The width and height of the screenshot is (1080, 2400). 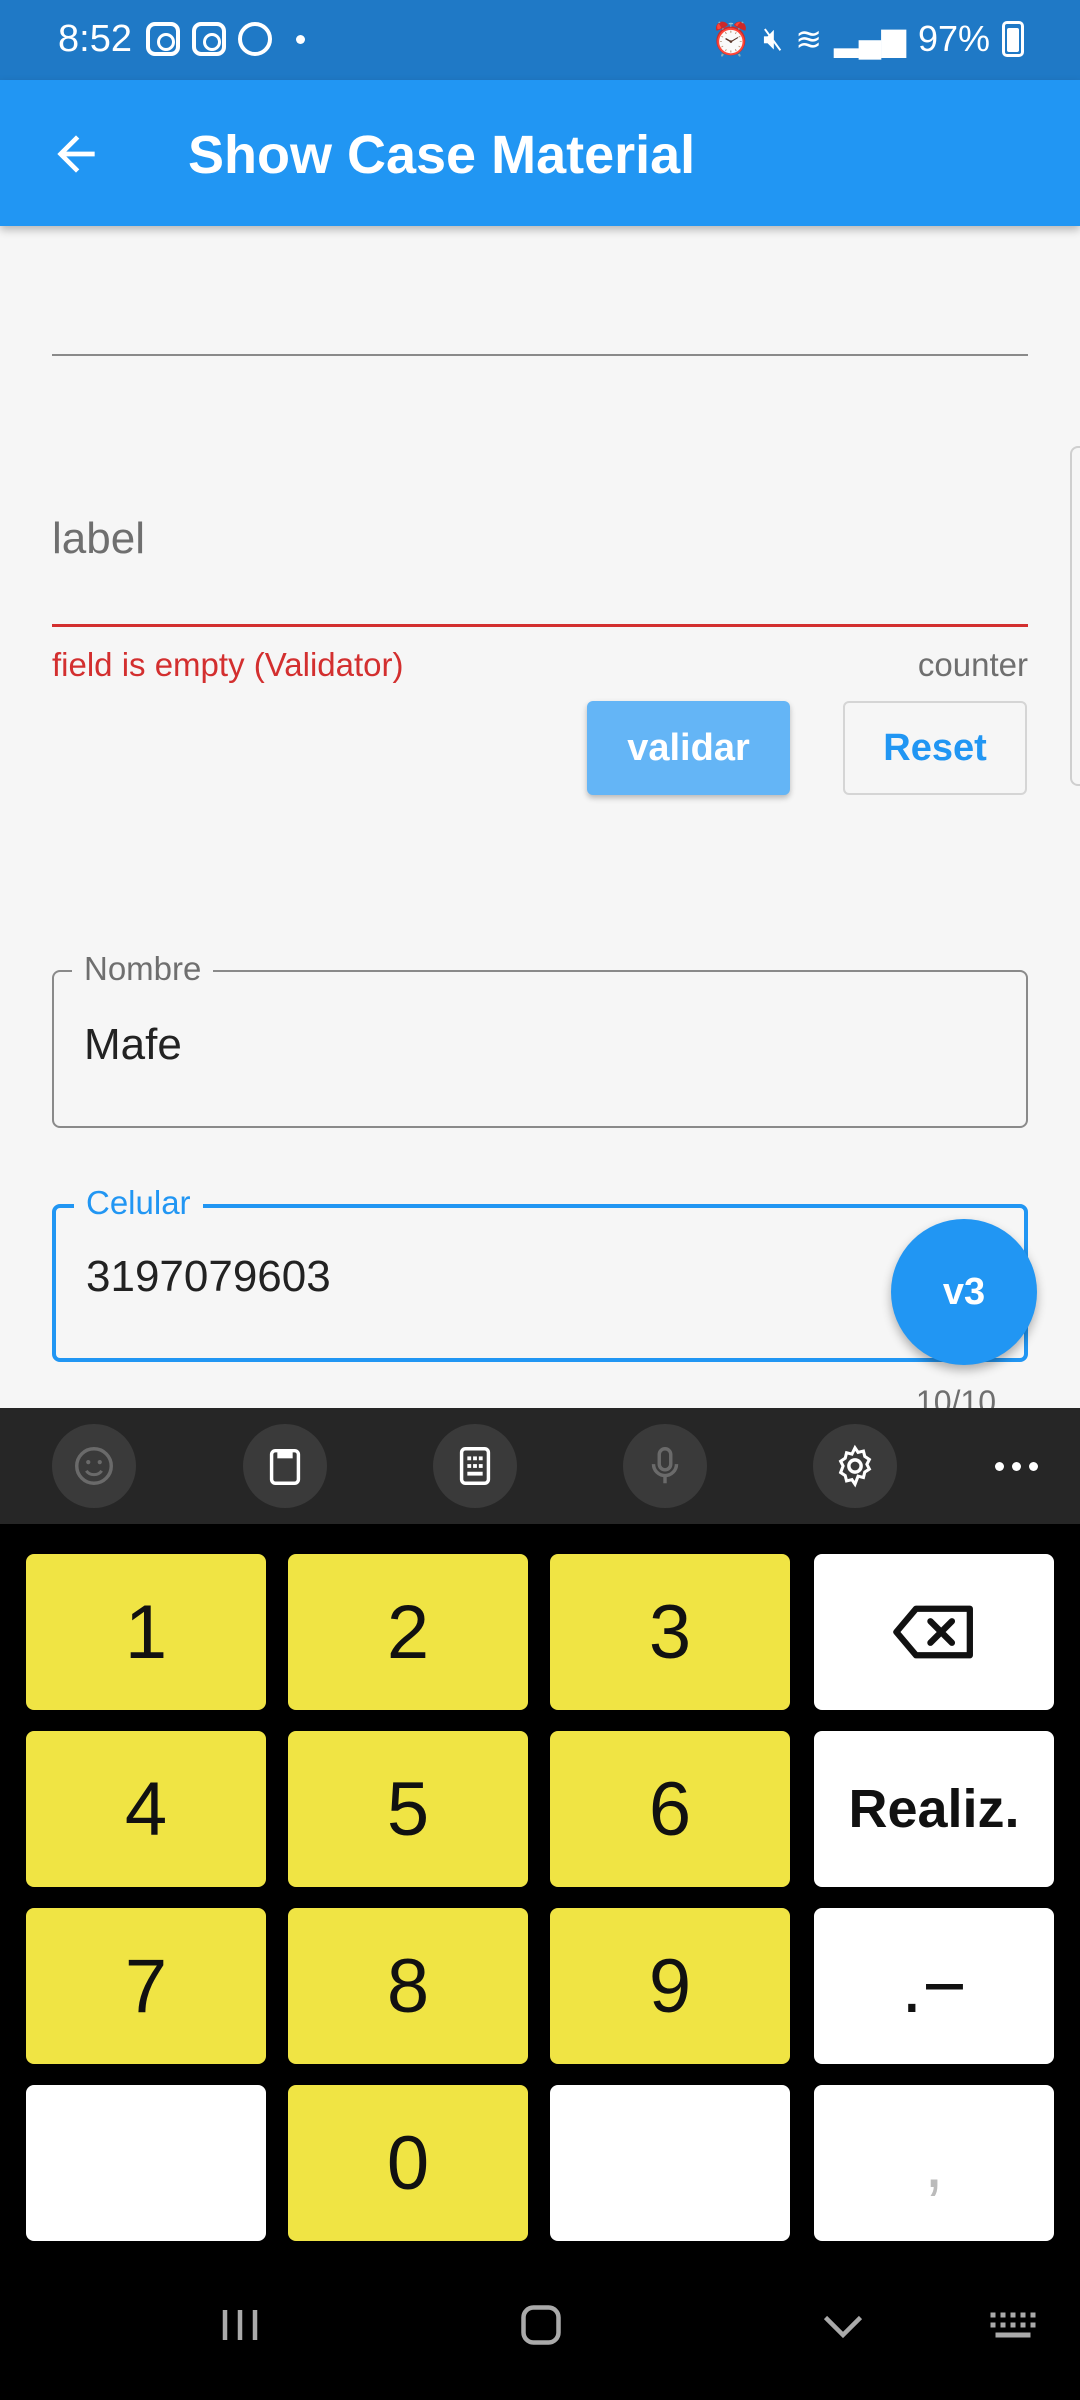 What do you see at coordinates (408, 1632) in the screenshot?
I see `key-2: 2` at bounding box center [408, 1632].